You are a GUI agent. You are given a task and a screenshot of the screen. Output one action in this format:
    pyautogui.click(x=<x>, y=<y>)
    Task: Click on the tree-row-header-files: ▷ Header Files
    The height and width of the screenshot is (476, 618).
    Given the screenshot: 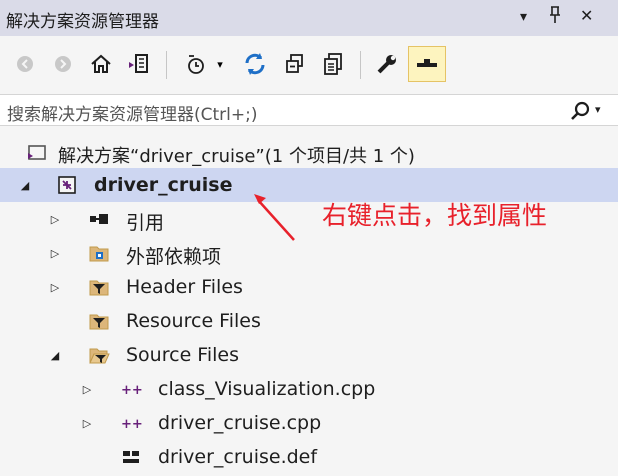 What is the action you would take?
    pyautogui.click(x=309, y=287)
    